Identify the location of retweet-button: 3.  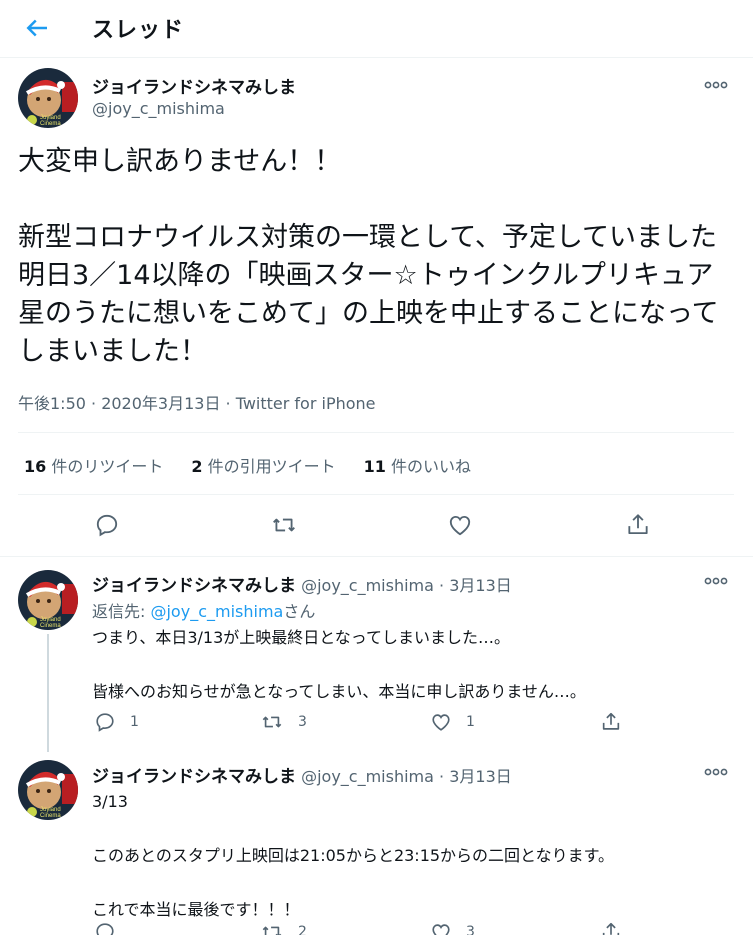
(283, 722).